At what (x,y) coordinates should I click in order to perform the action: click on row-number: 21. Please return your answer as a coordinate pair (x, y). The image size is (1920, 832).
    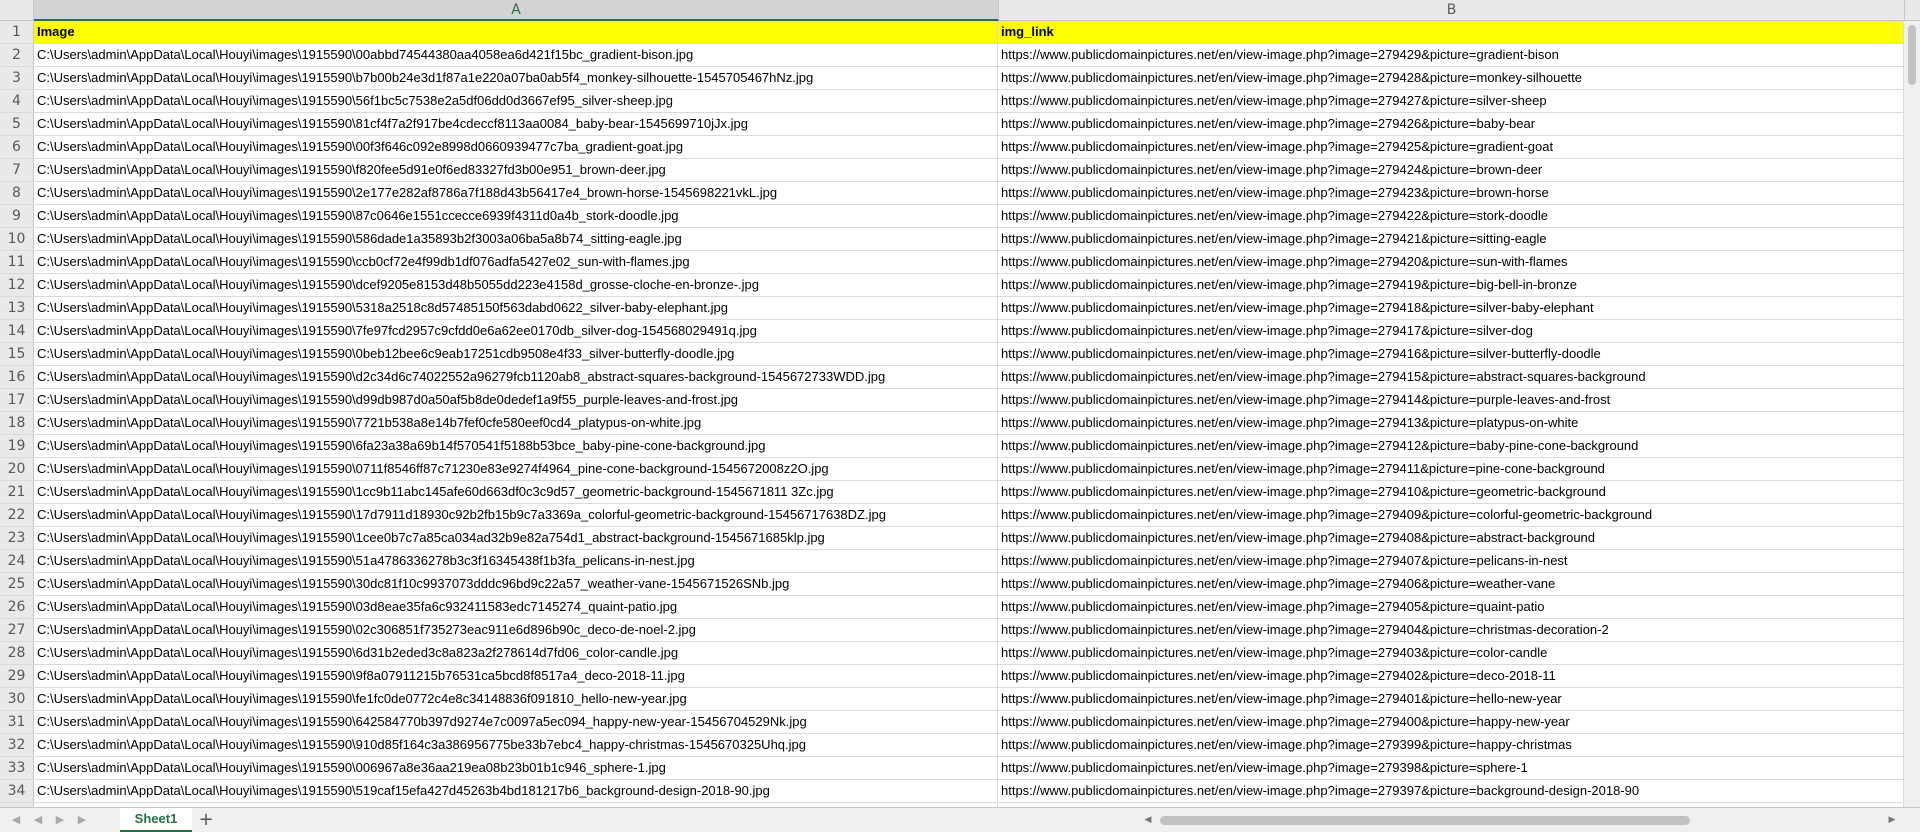
    Looking at the image, I should click on (17, 492).